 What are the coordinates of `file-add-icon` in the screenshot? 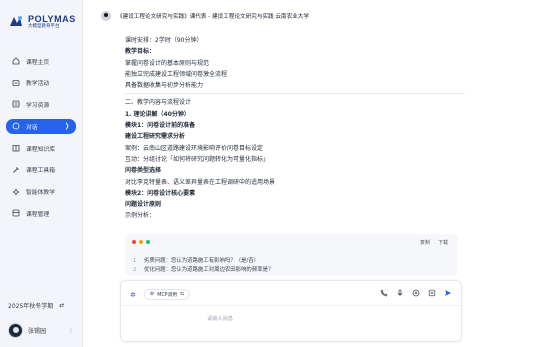 It's located at (432, 293).